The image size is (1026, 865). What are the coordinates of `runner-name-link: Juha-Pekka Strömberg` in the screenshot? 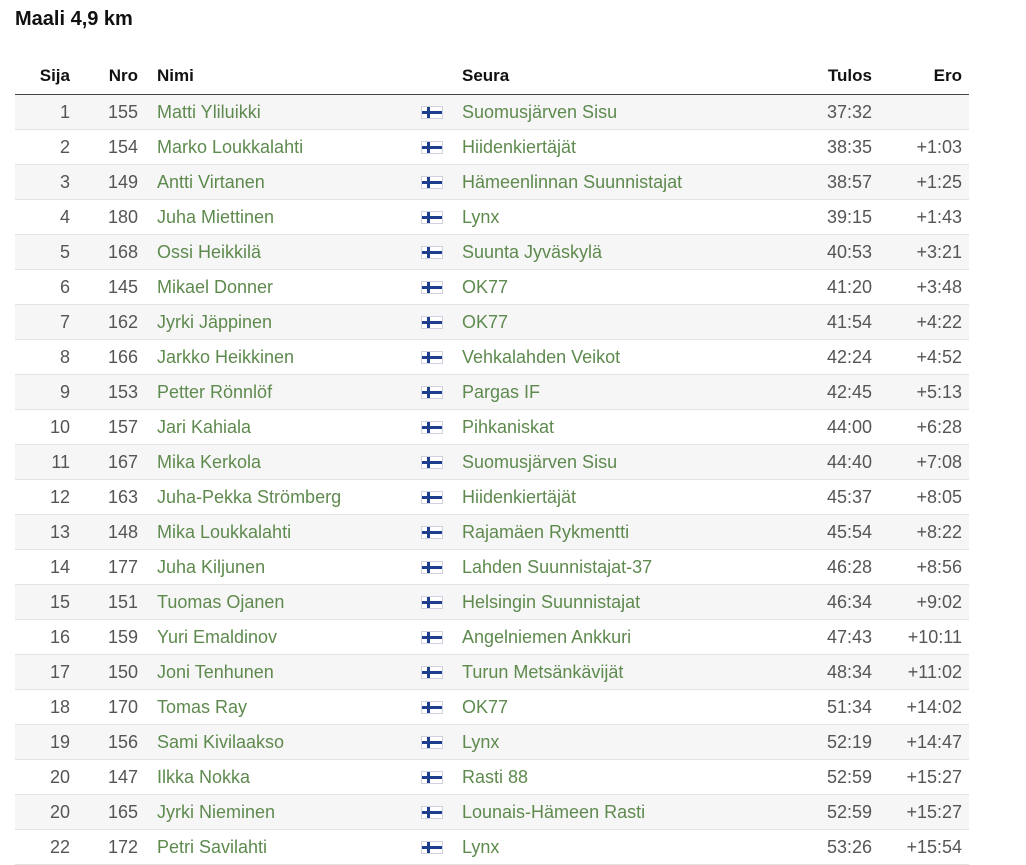 It's located at (249, 497).